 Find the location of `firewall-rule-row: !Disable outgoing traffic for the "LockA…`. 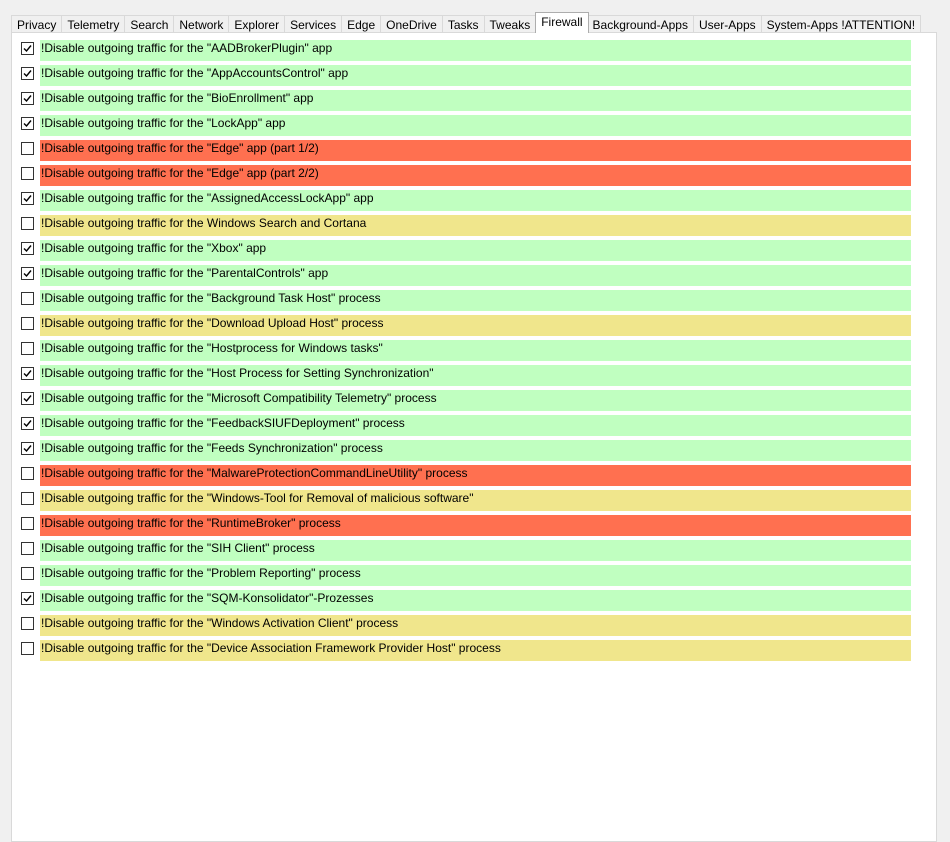

firewall-rule-row: !Disable outgoing traffic for the "LockA… is located at coordinates (472, 127).